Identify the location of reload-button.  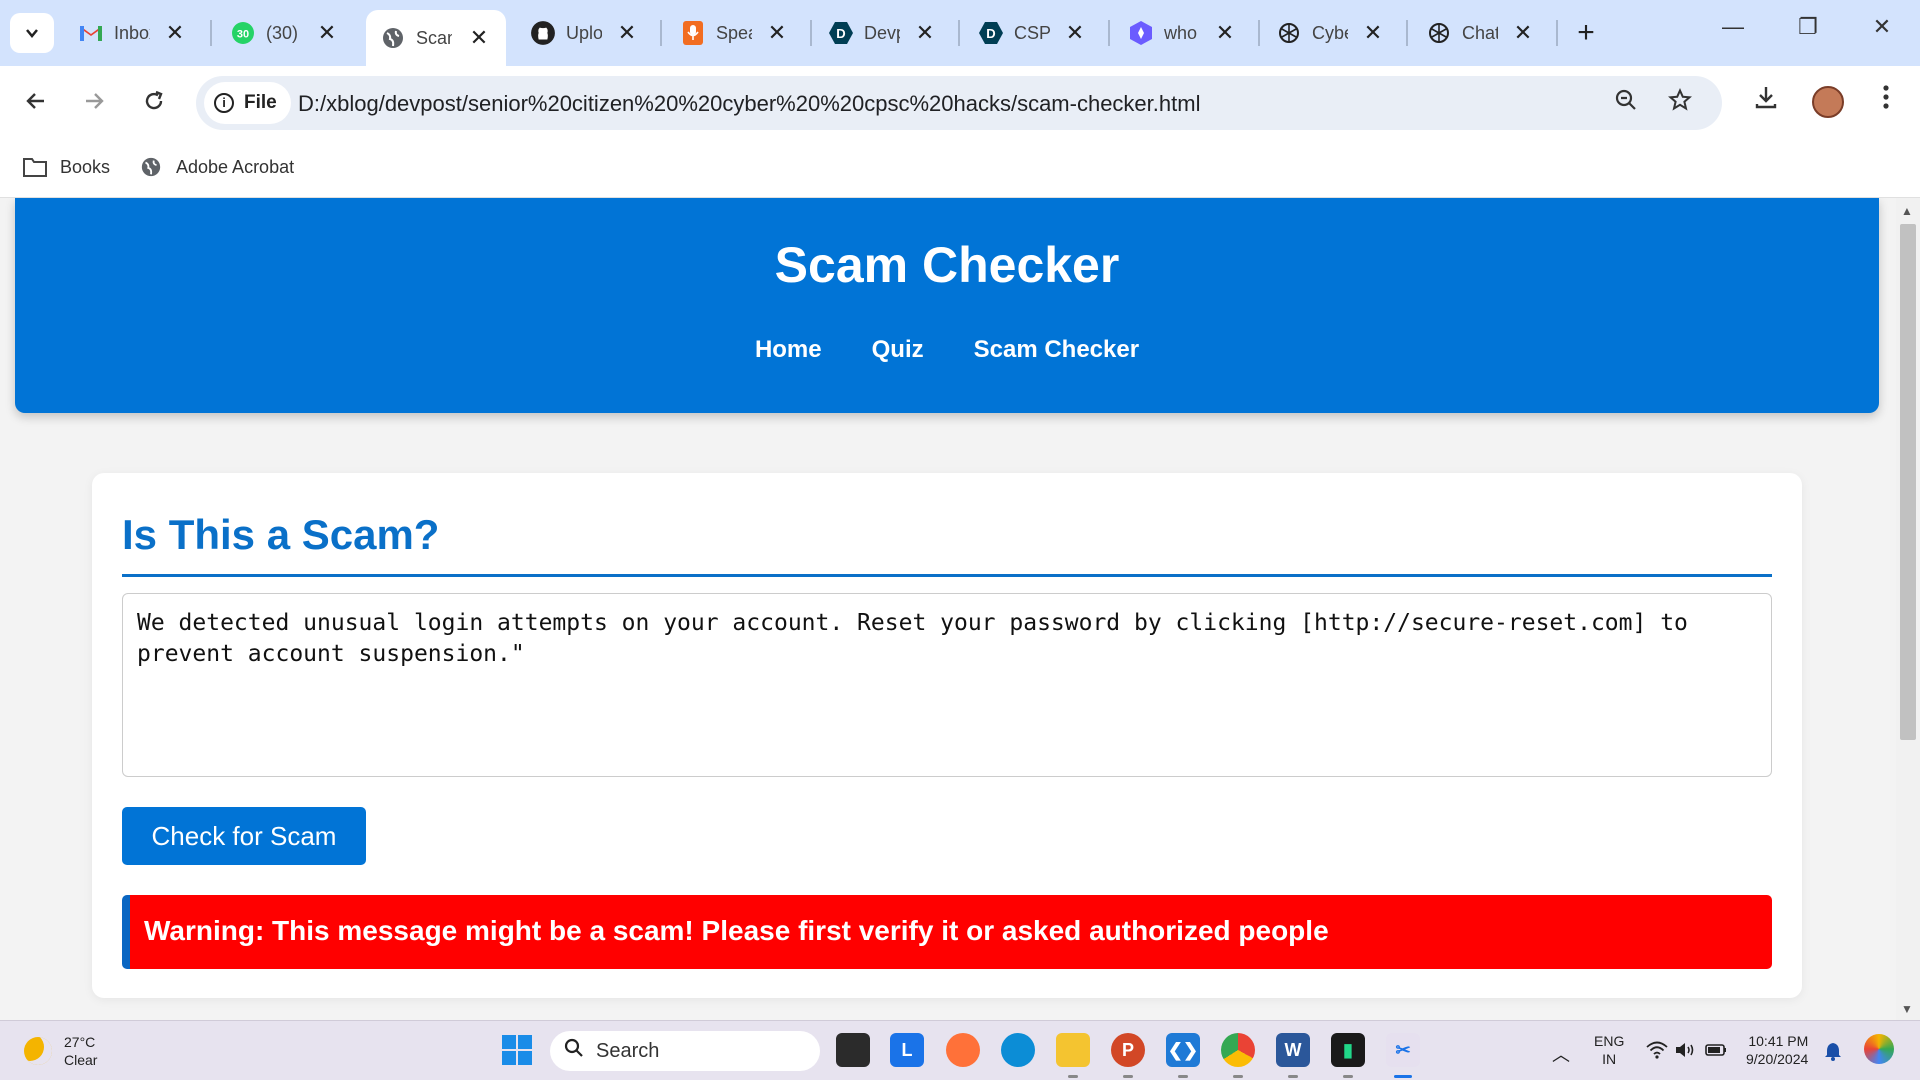
(154, 104).